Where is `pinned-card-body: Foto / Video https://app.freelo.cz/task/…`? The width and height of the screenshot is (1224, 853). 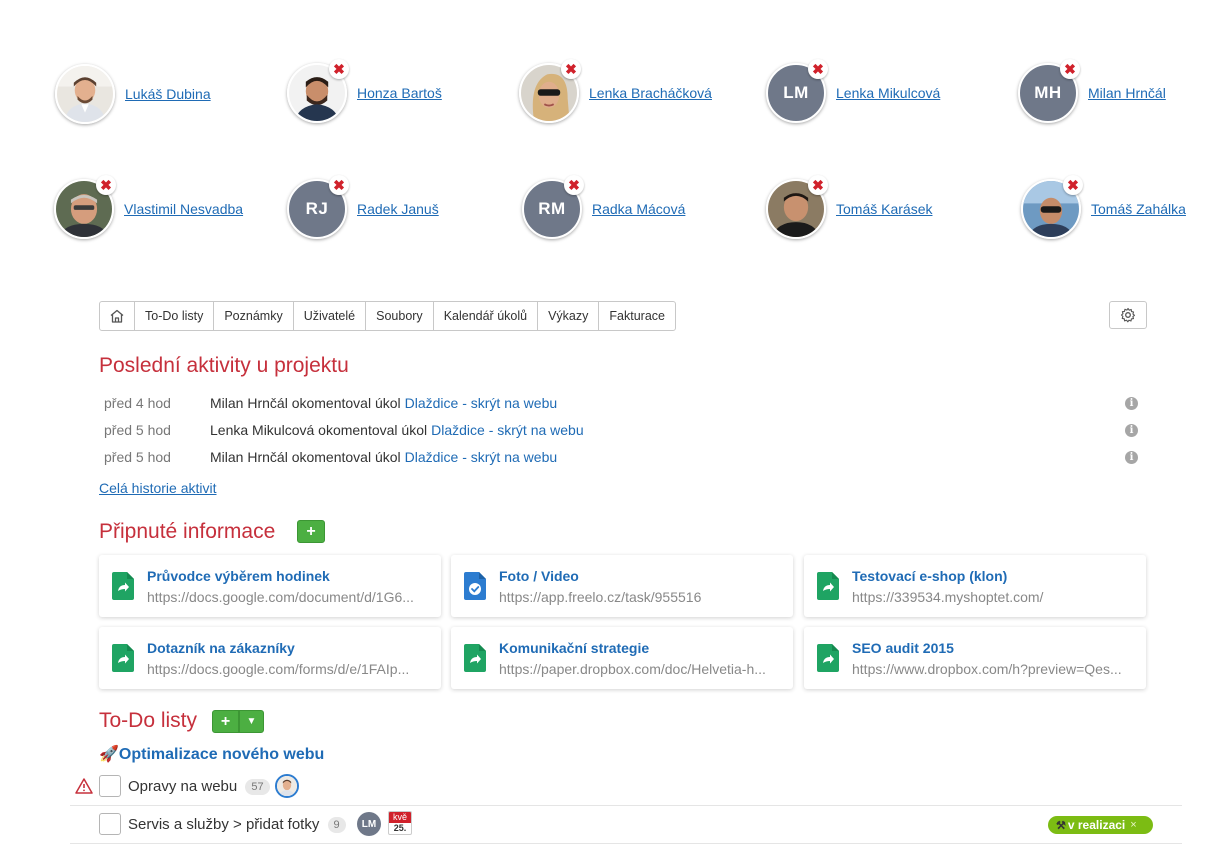
pinned-card-body: Foto / Video https://app.freelo.cz/task/… is located at coordinates (640, 586).